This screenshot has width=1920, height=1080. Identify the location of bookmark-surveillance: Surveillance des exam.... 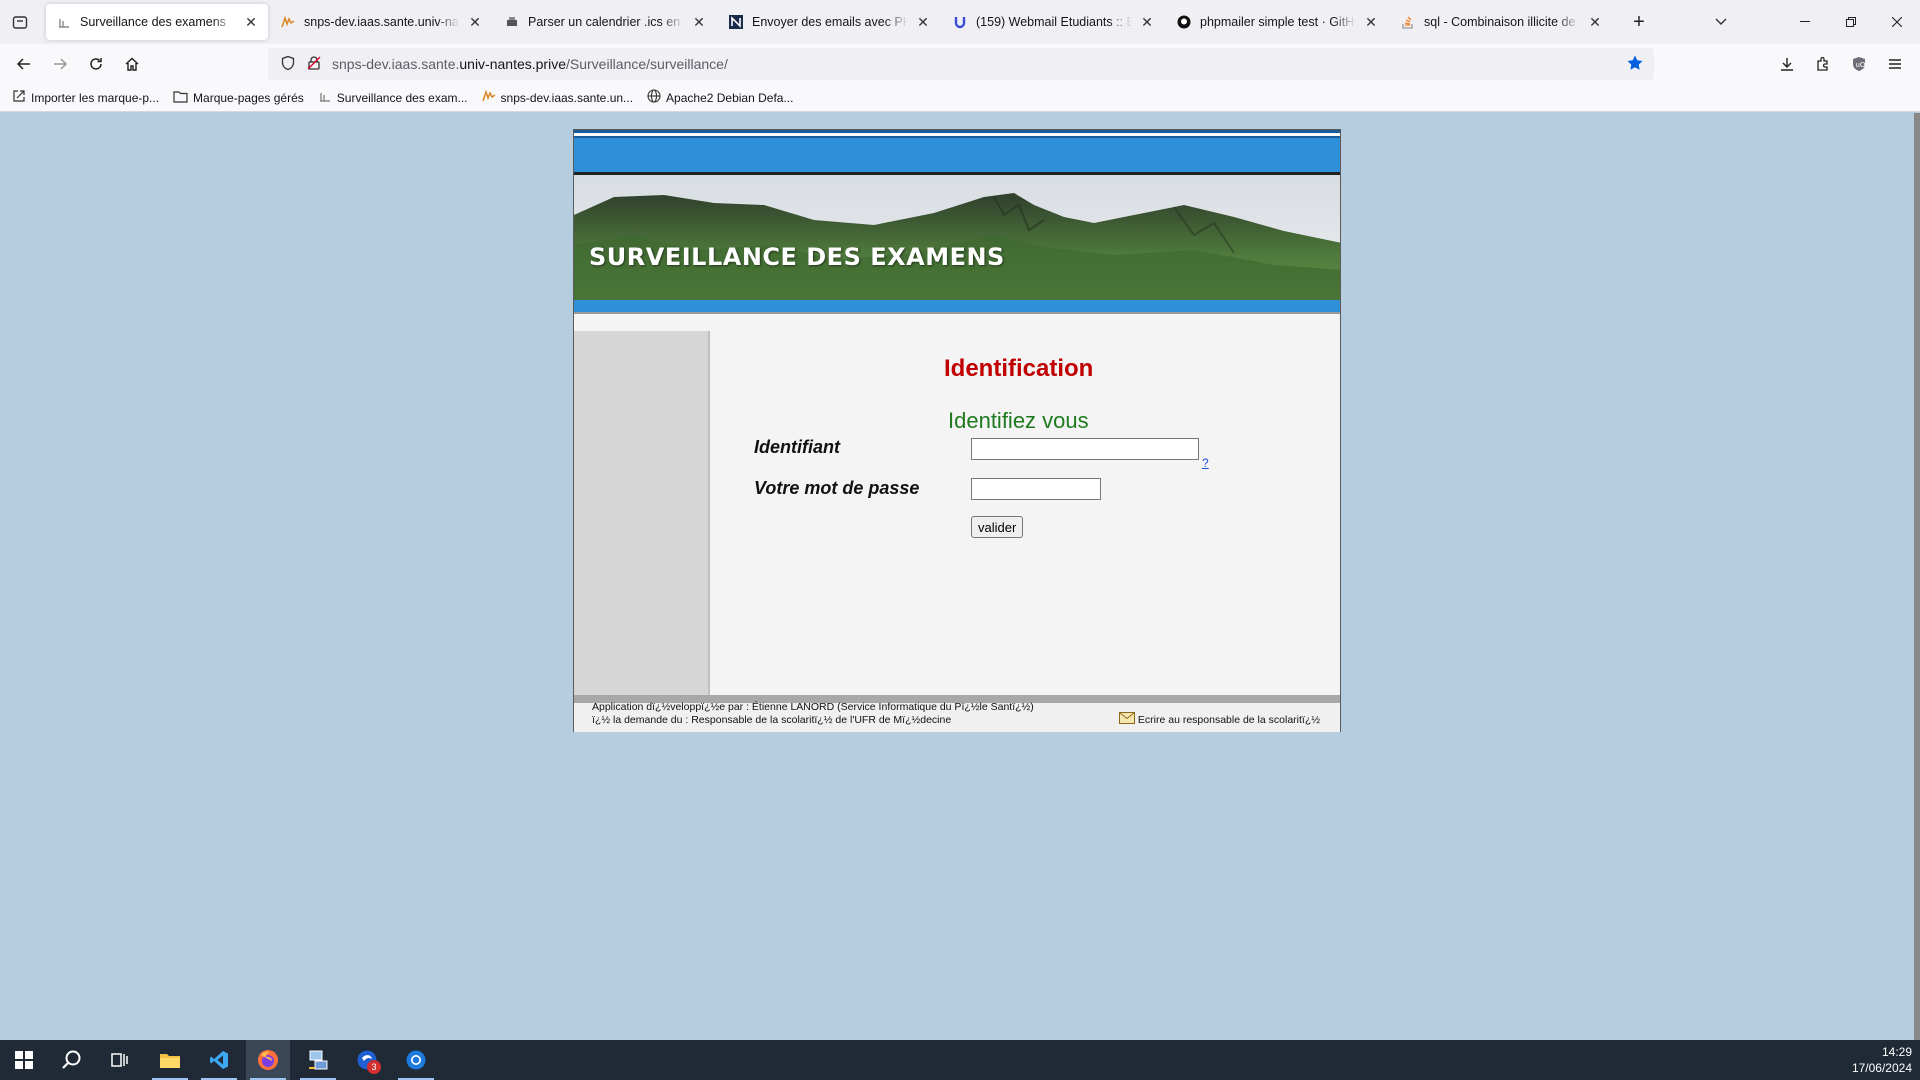
(393, 97).